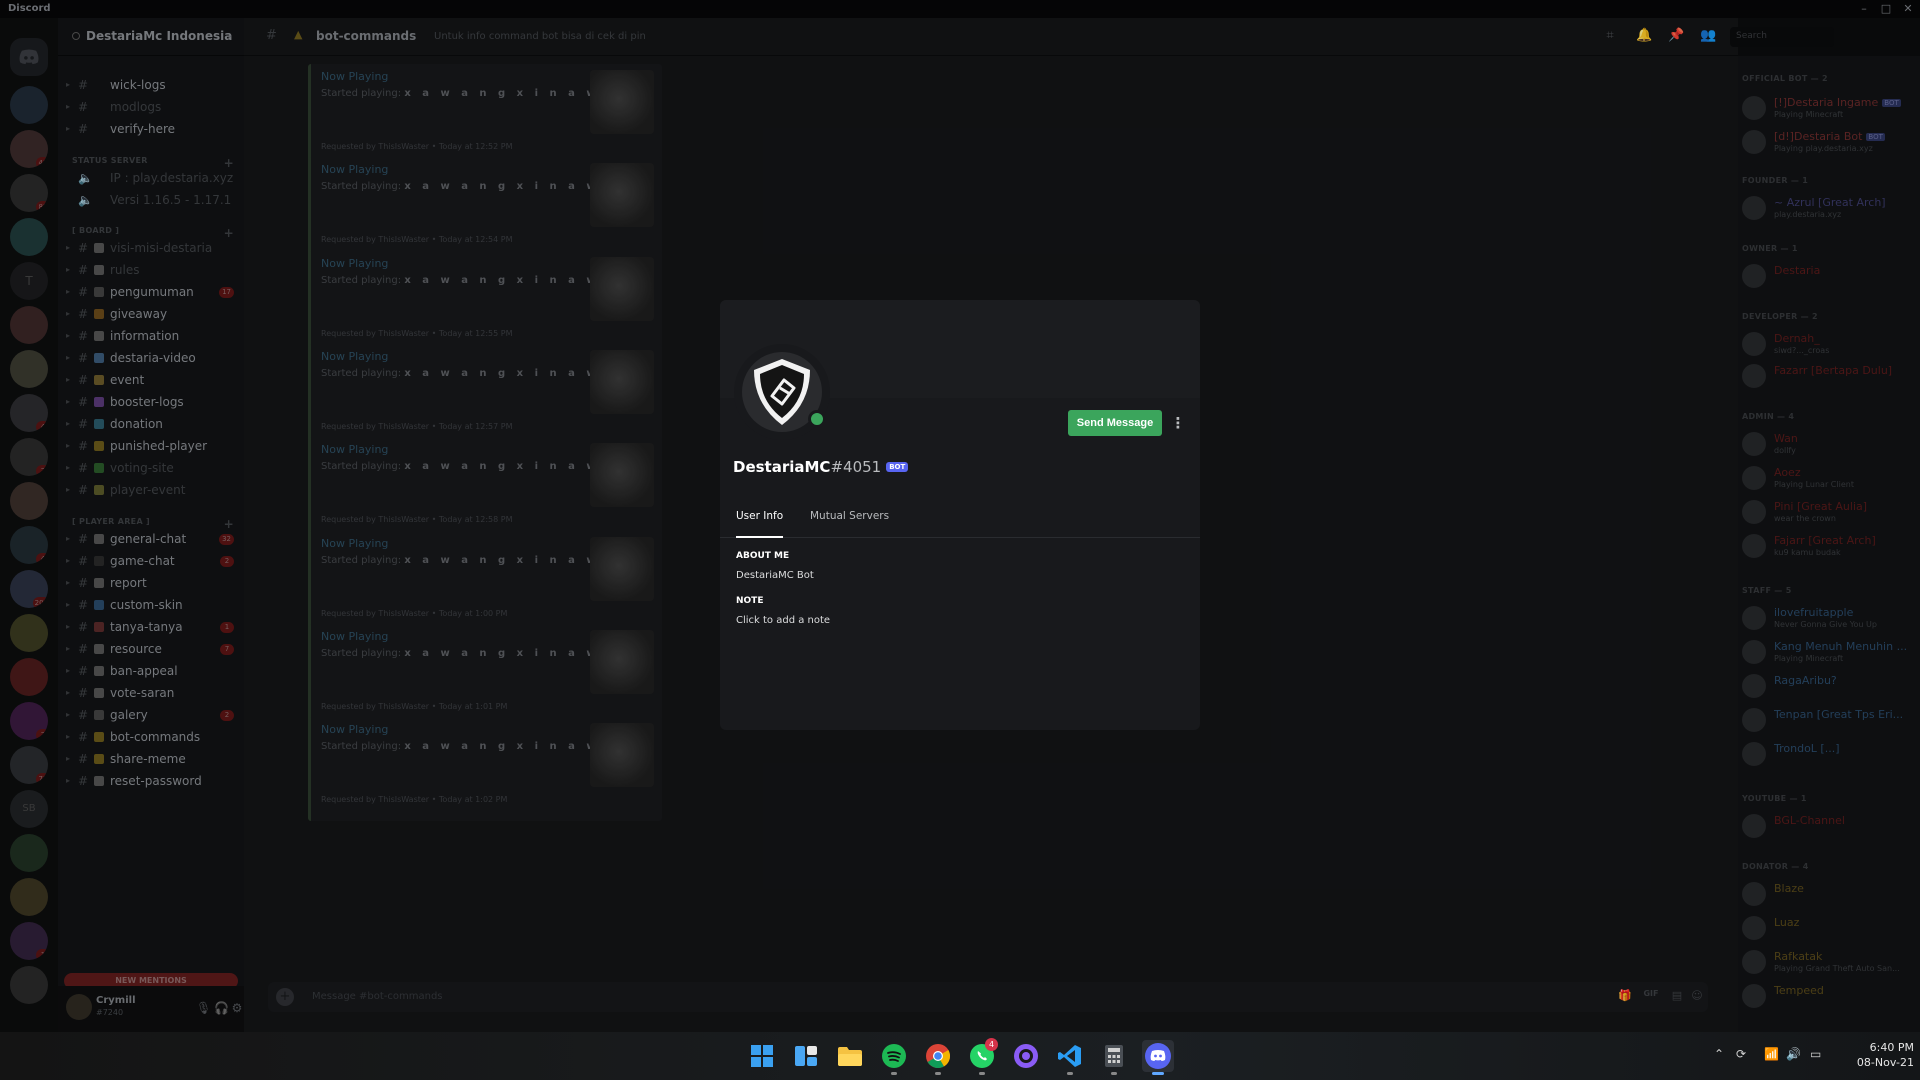  I want to click on title-bar: Discord – □ ✕, so click(960, 9).